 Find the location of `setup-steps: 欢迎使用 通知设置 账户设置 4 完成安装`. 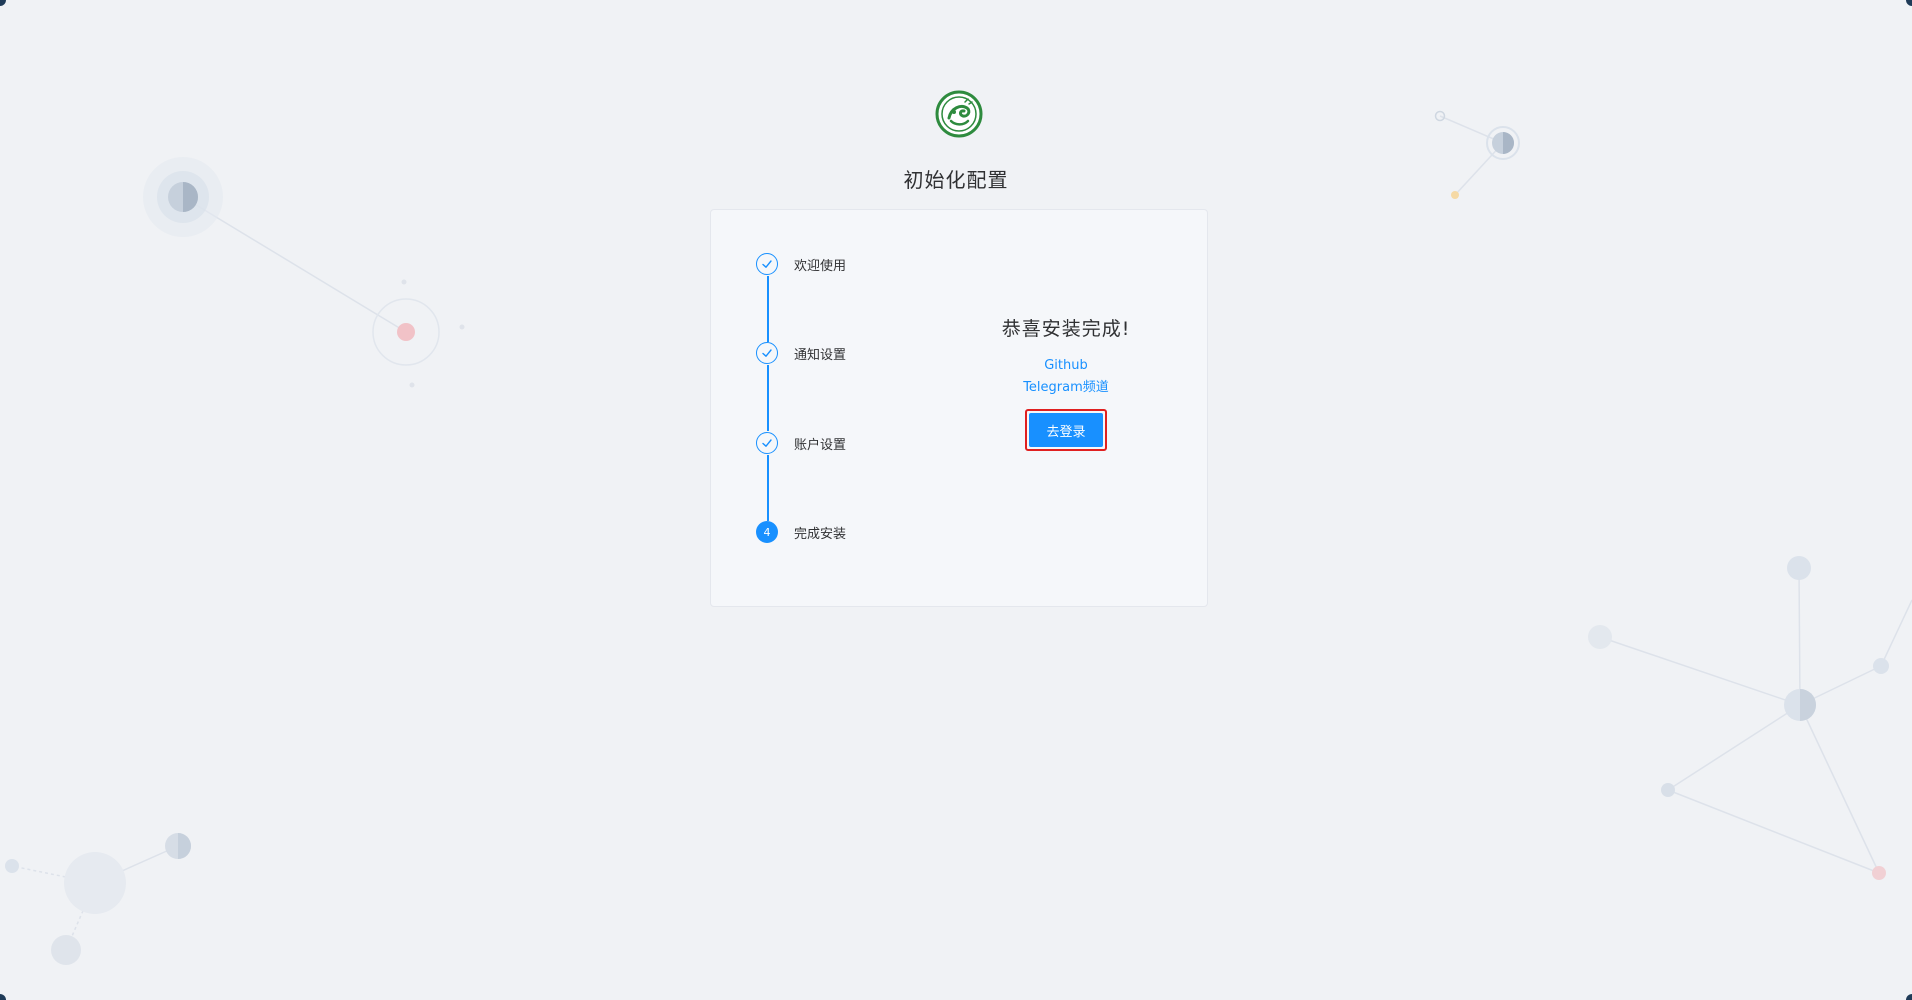

setup-steps: 欢迎使用 通知设置 账户设置 4 完成安装 is located at coordinates (836, 412).